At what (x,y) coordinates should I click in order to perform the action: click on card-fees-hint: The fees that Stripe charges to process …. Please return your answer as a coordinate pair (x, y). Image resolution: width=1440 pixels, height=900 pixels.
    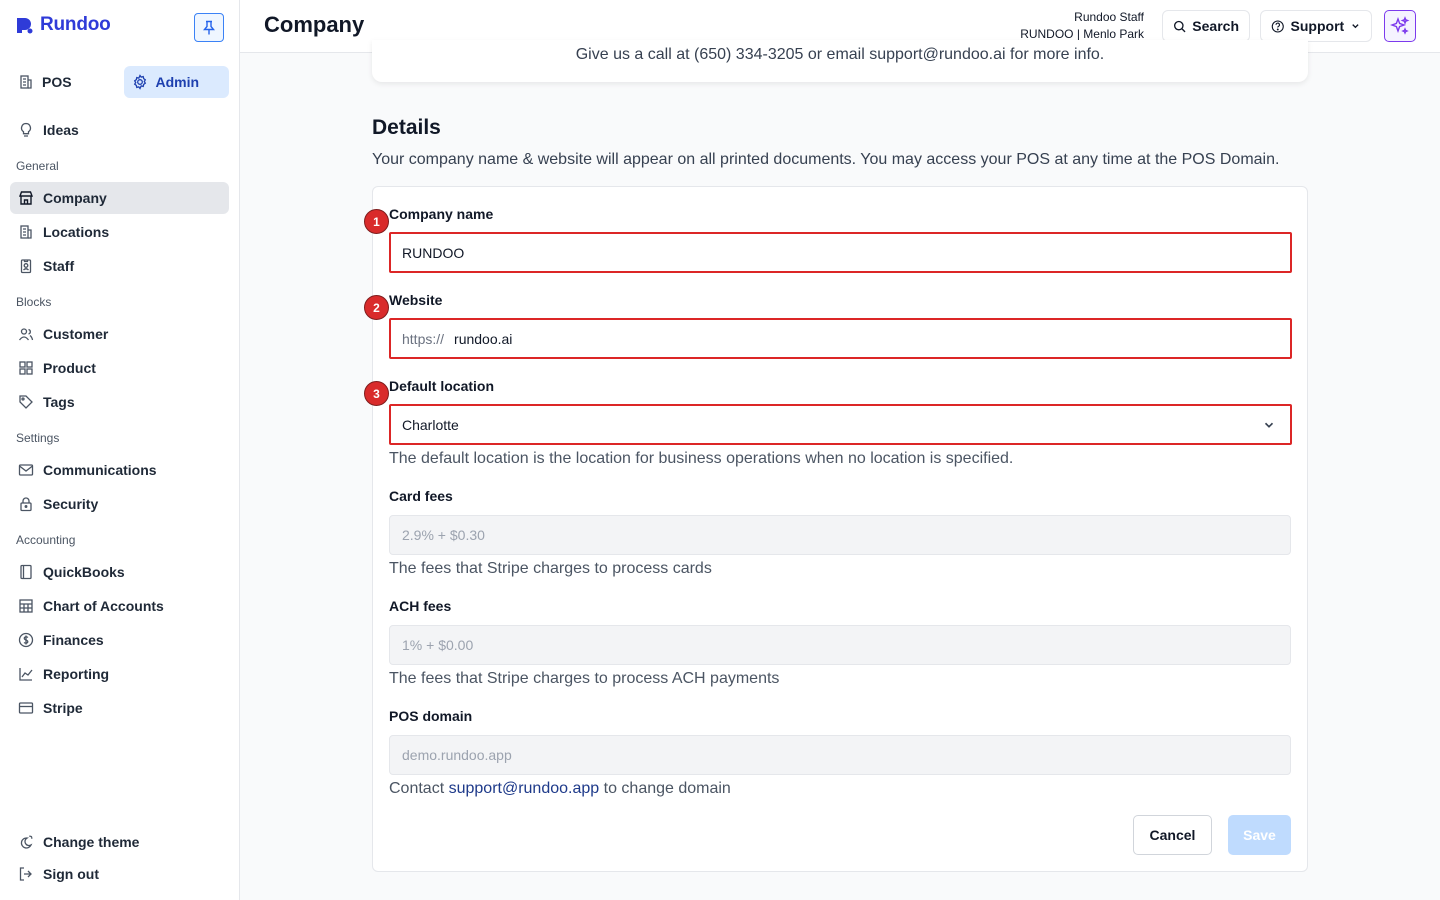
    Looking at the image, I should click on (550, 568).